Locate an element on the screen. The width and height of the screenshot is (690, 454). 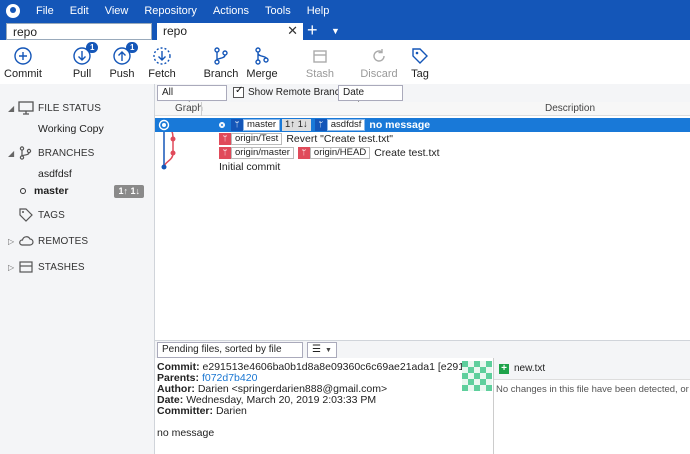
branch-label-master: ᛘ master 1↑ 1↓ is located at coordinates (271, 125).